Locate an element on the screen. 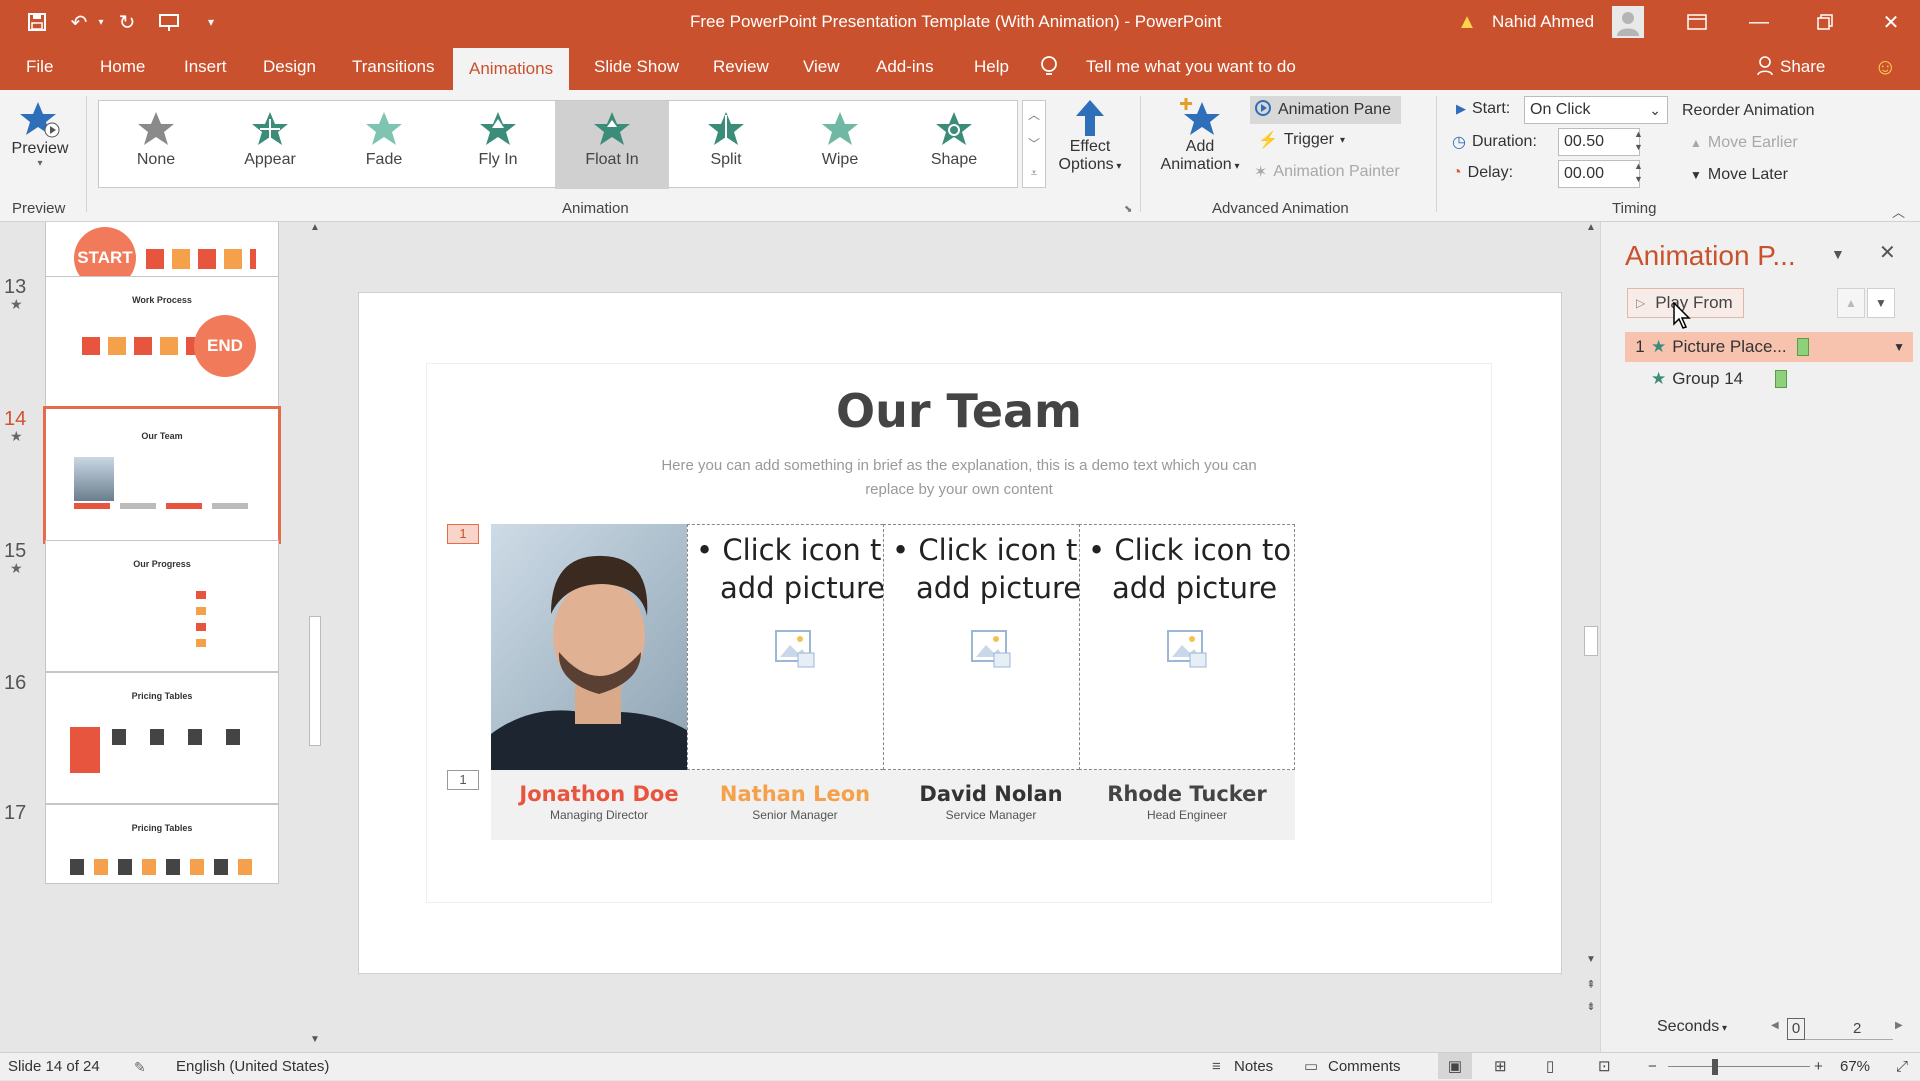  zoom-out-icon: − is located at coordinates (1652, 1067).